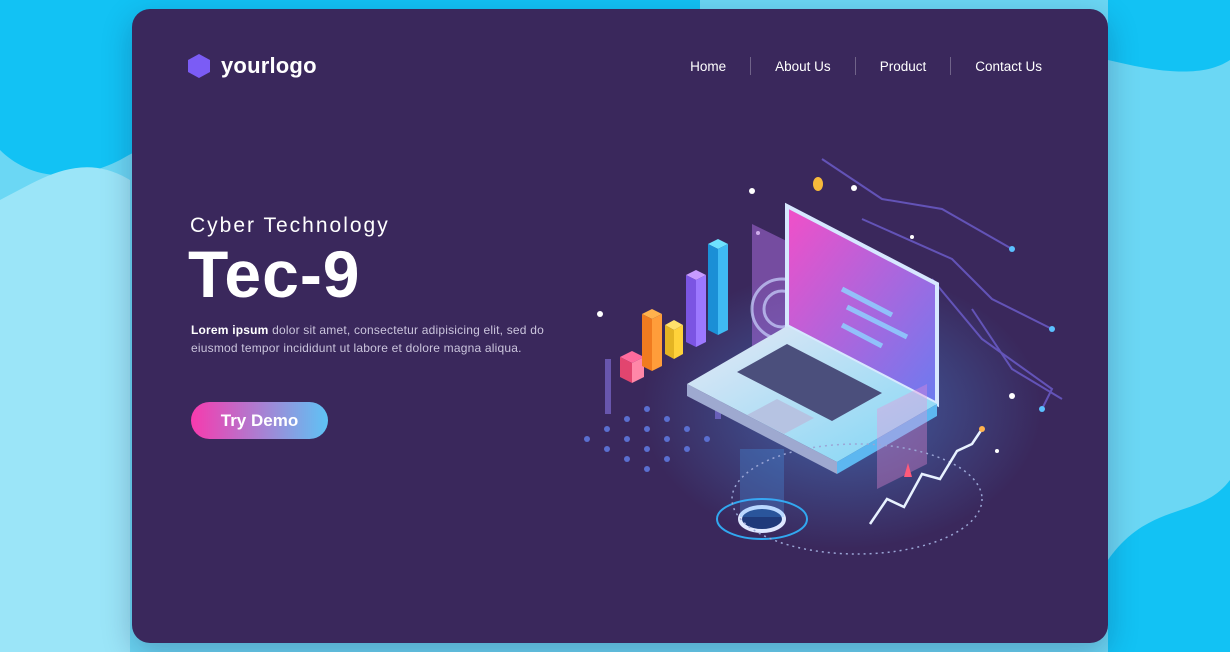  I want to click on hexagon-icon, so click(199, 66).